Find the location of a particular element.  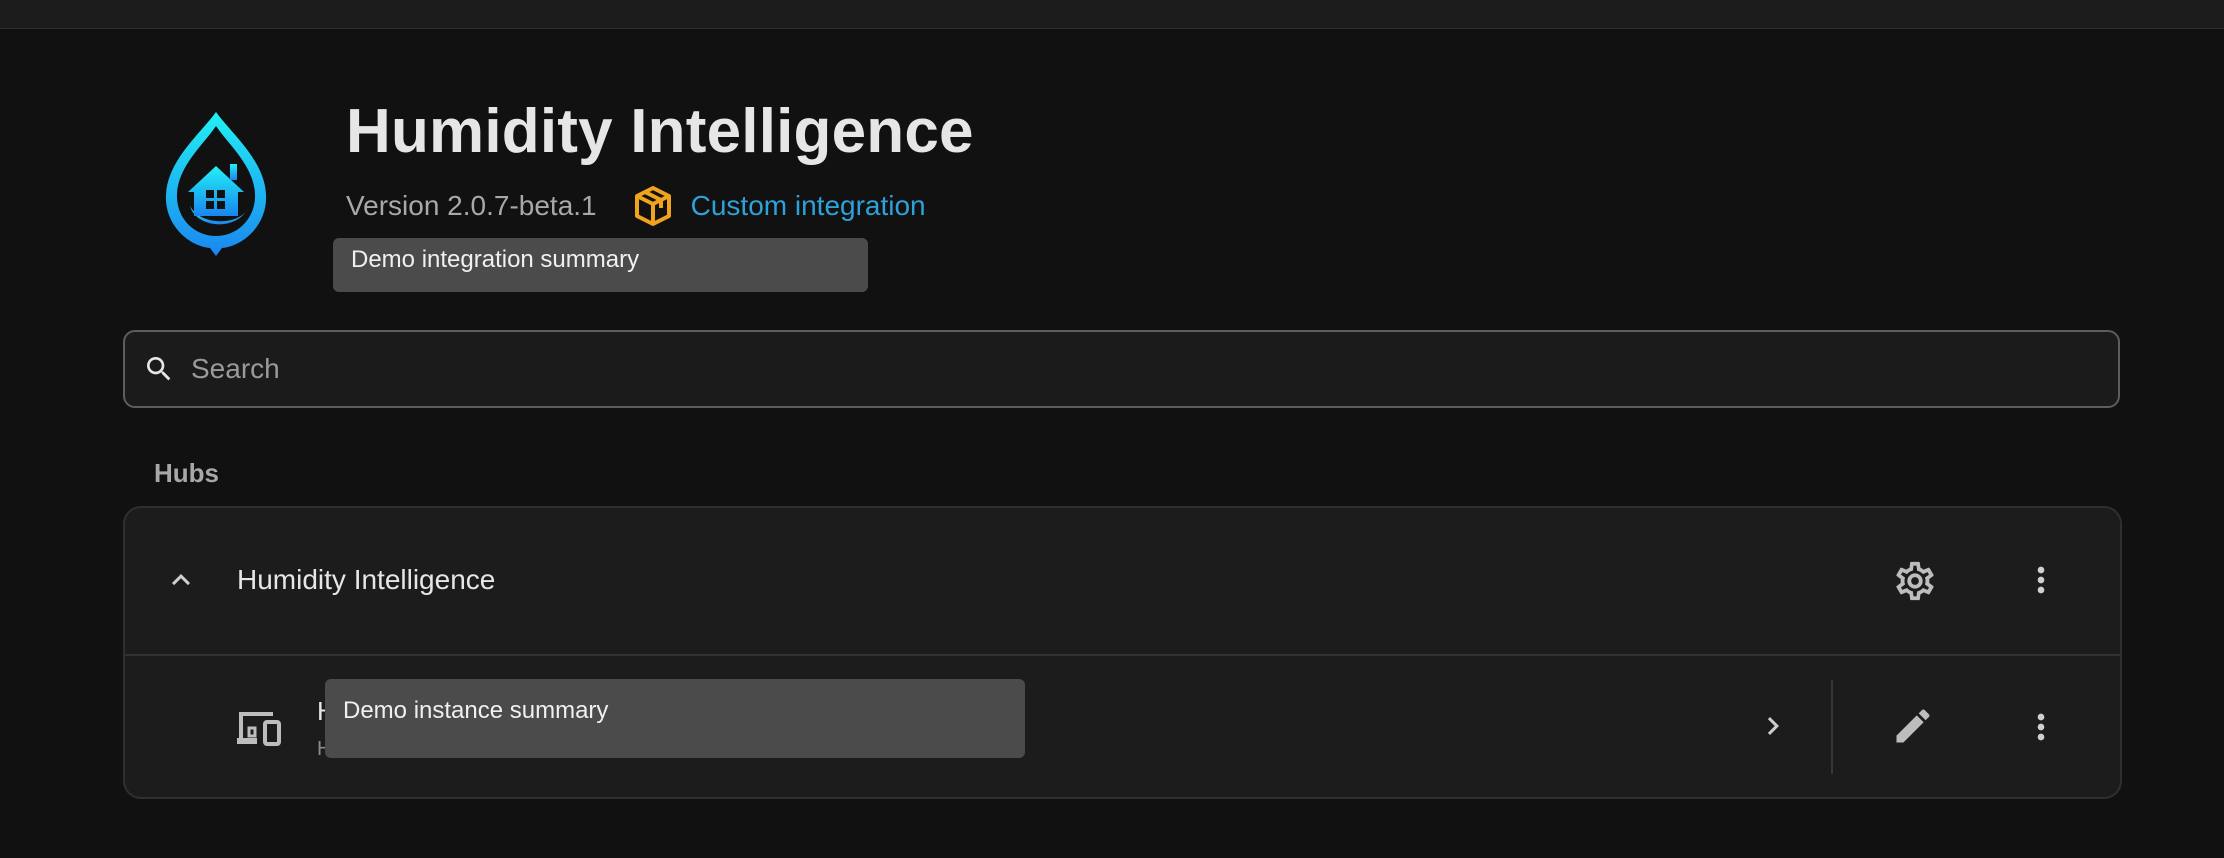

hubs-section-label: Hubs is located at coordinates (186, 473).